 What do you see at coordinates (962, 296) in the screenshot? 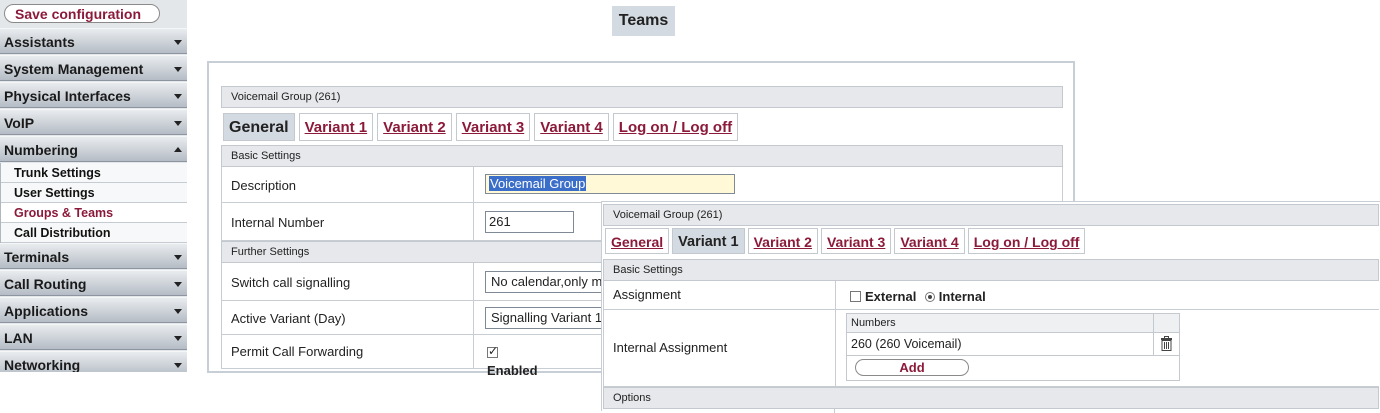
I see `internal-label: Internal` at bounding box center [962, 296].